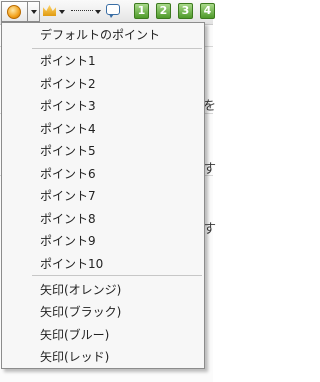 The height and width of the screenshot is (382, 320). I want to click on speech-bubble-icon, so click(113, 11).